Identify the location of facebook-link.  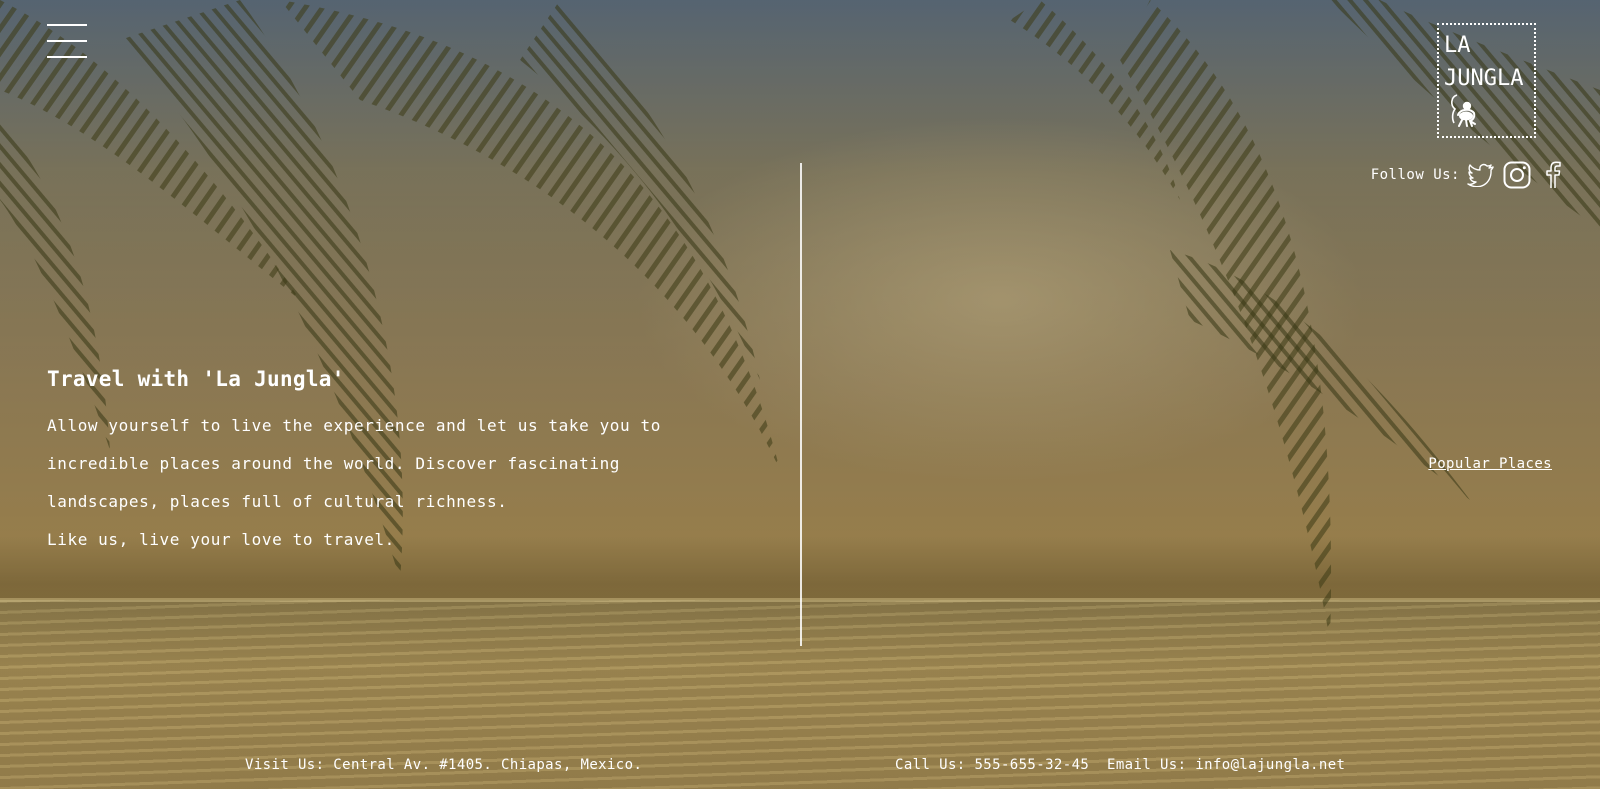
(1553, 175).